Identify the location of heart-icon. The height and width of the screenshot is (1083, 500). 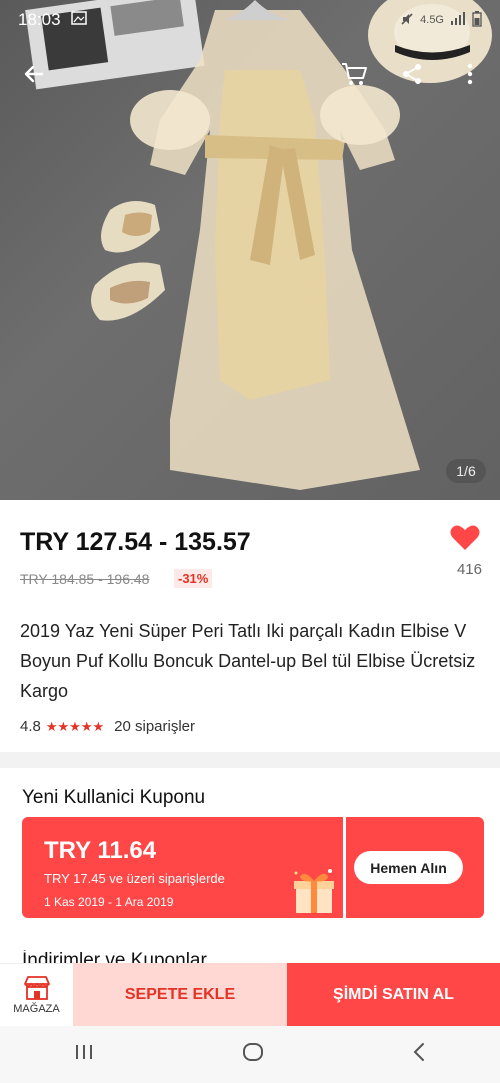
(465, 537).